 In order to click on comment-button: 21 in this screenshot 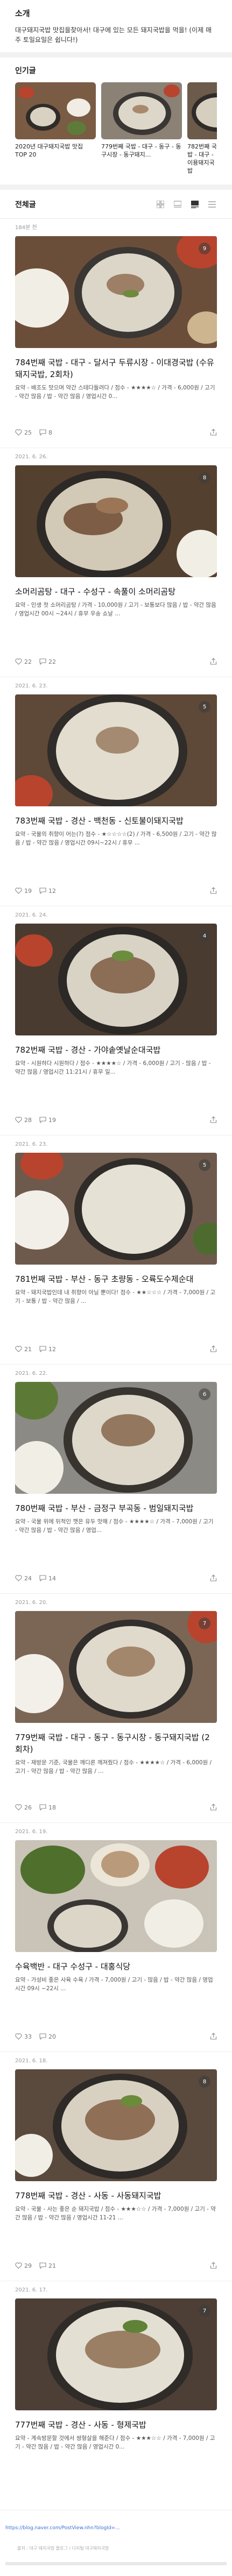, I will do `click(47, 2265)`.